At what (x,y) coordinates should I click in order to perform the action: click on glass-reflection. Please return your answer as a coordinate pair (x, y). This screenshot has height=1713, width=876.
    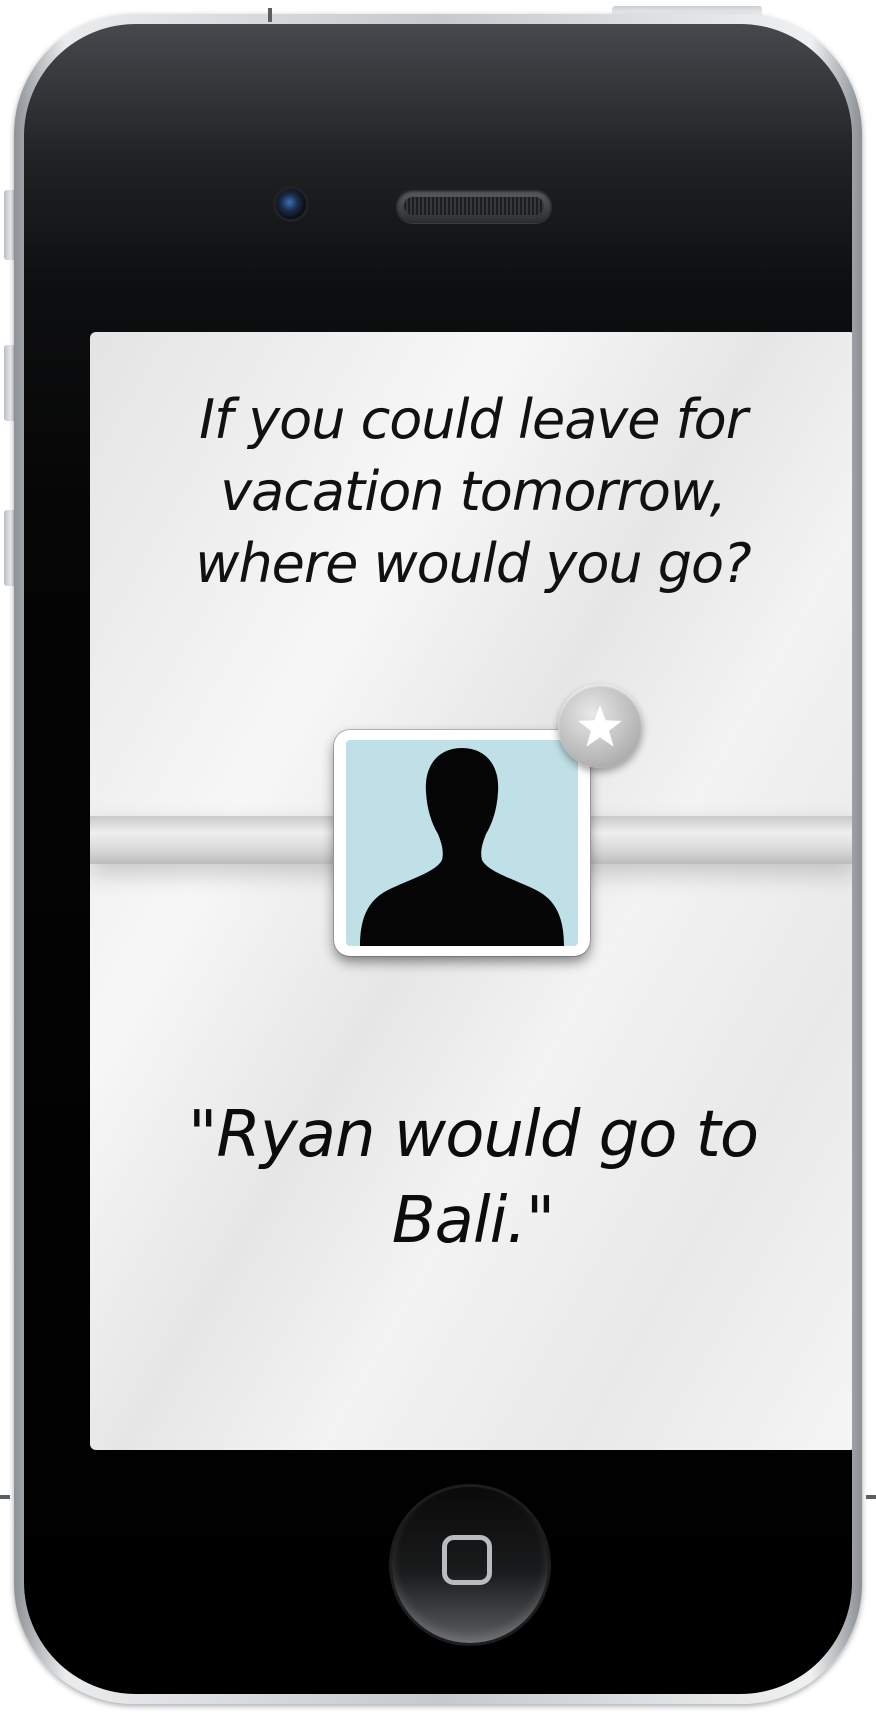
    Looking at the image, I should click on (438, 154).